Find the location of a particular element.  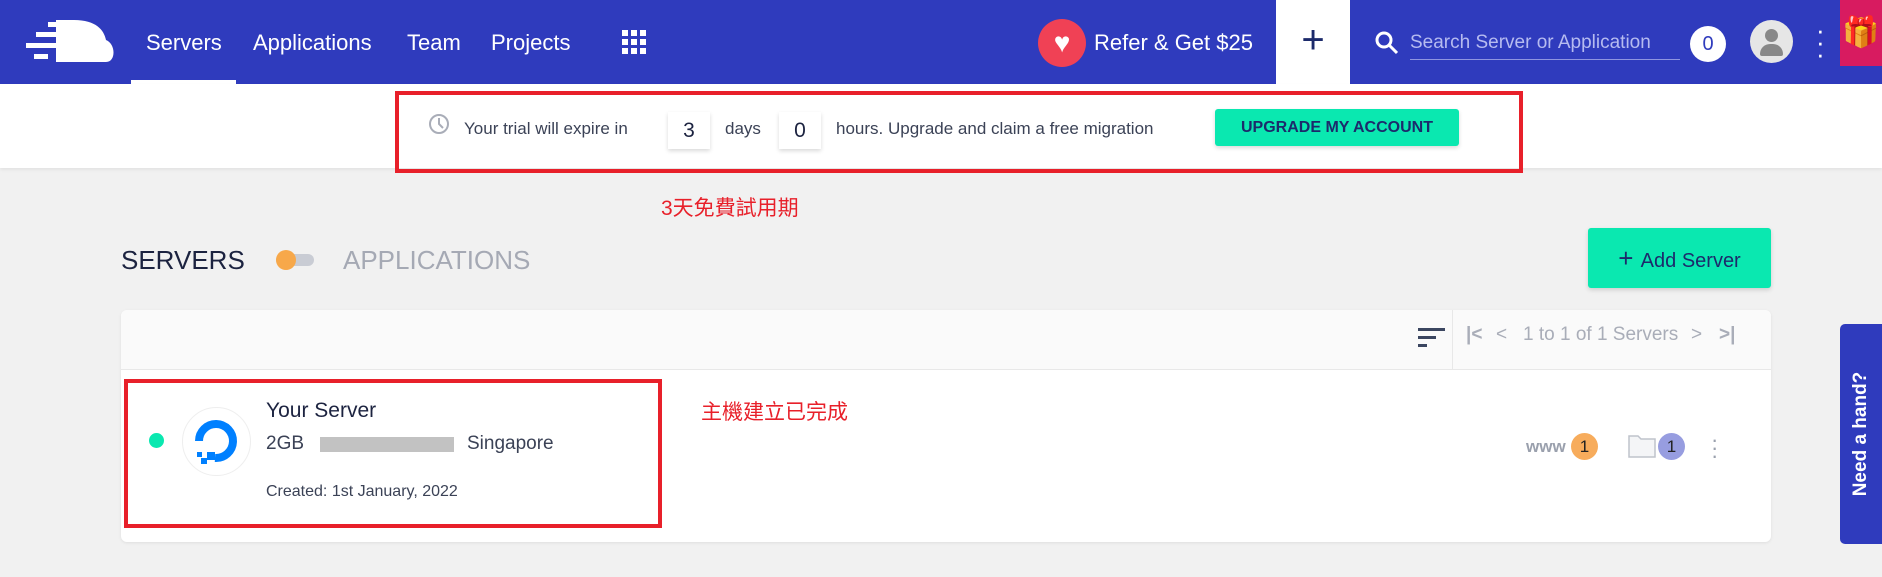

search-icon is located at coordinates (1387, 43).